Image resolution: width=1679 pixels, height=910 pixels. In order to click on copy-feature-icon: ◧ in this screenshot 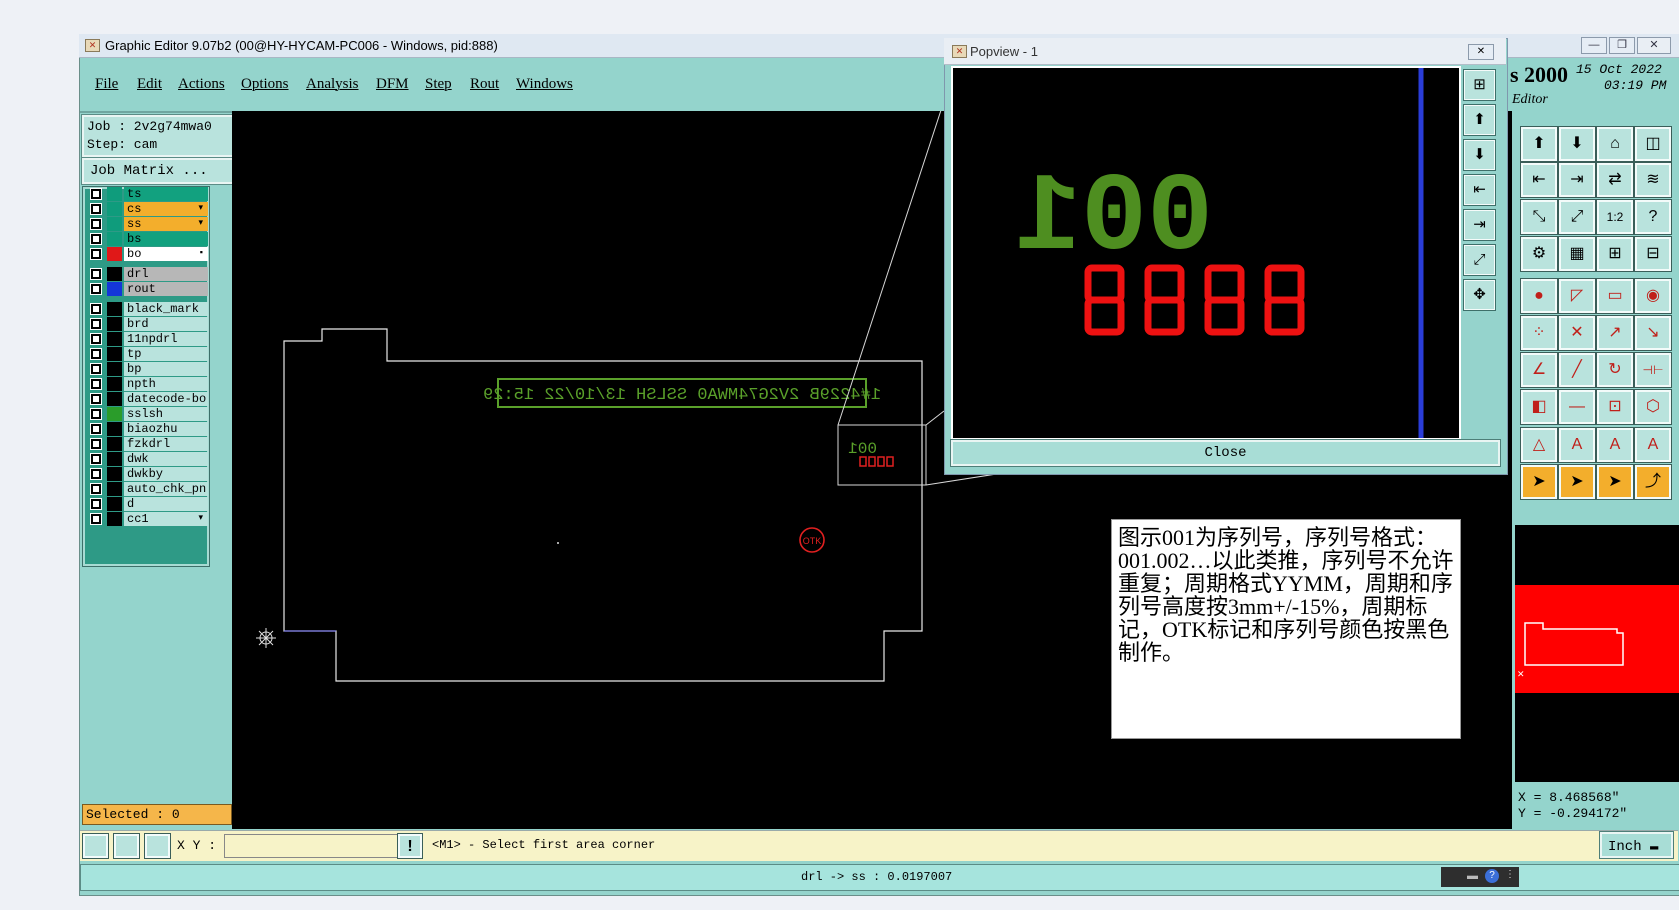, I will do `click(1539, 407)`.